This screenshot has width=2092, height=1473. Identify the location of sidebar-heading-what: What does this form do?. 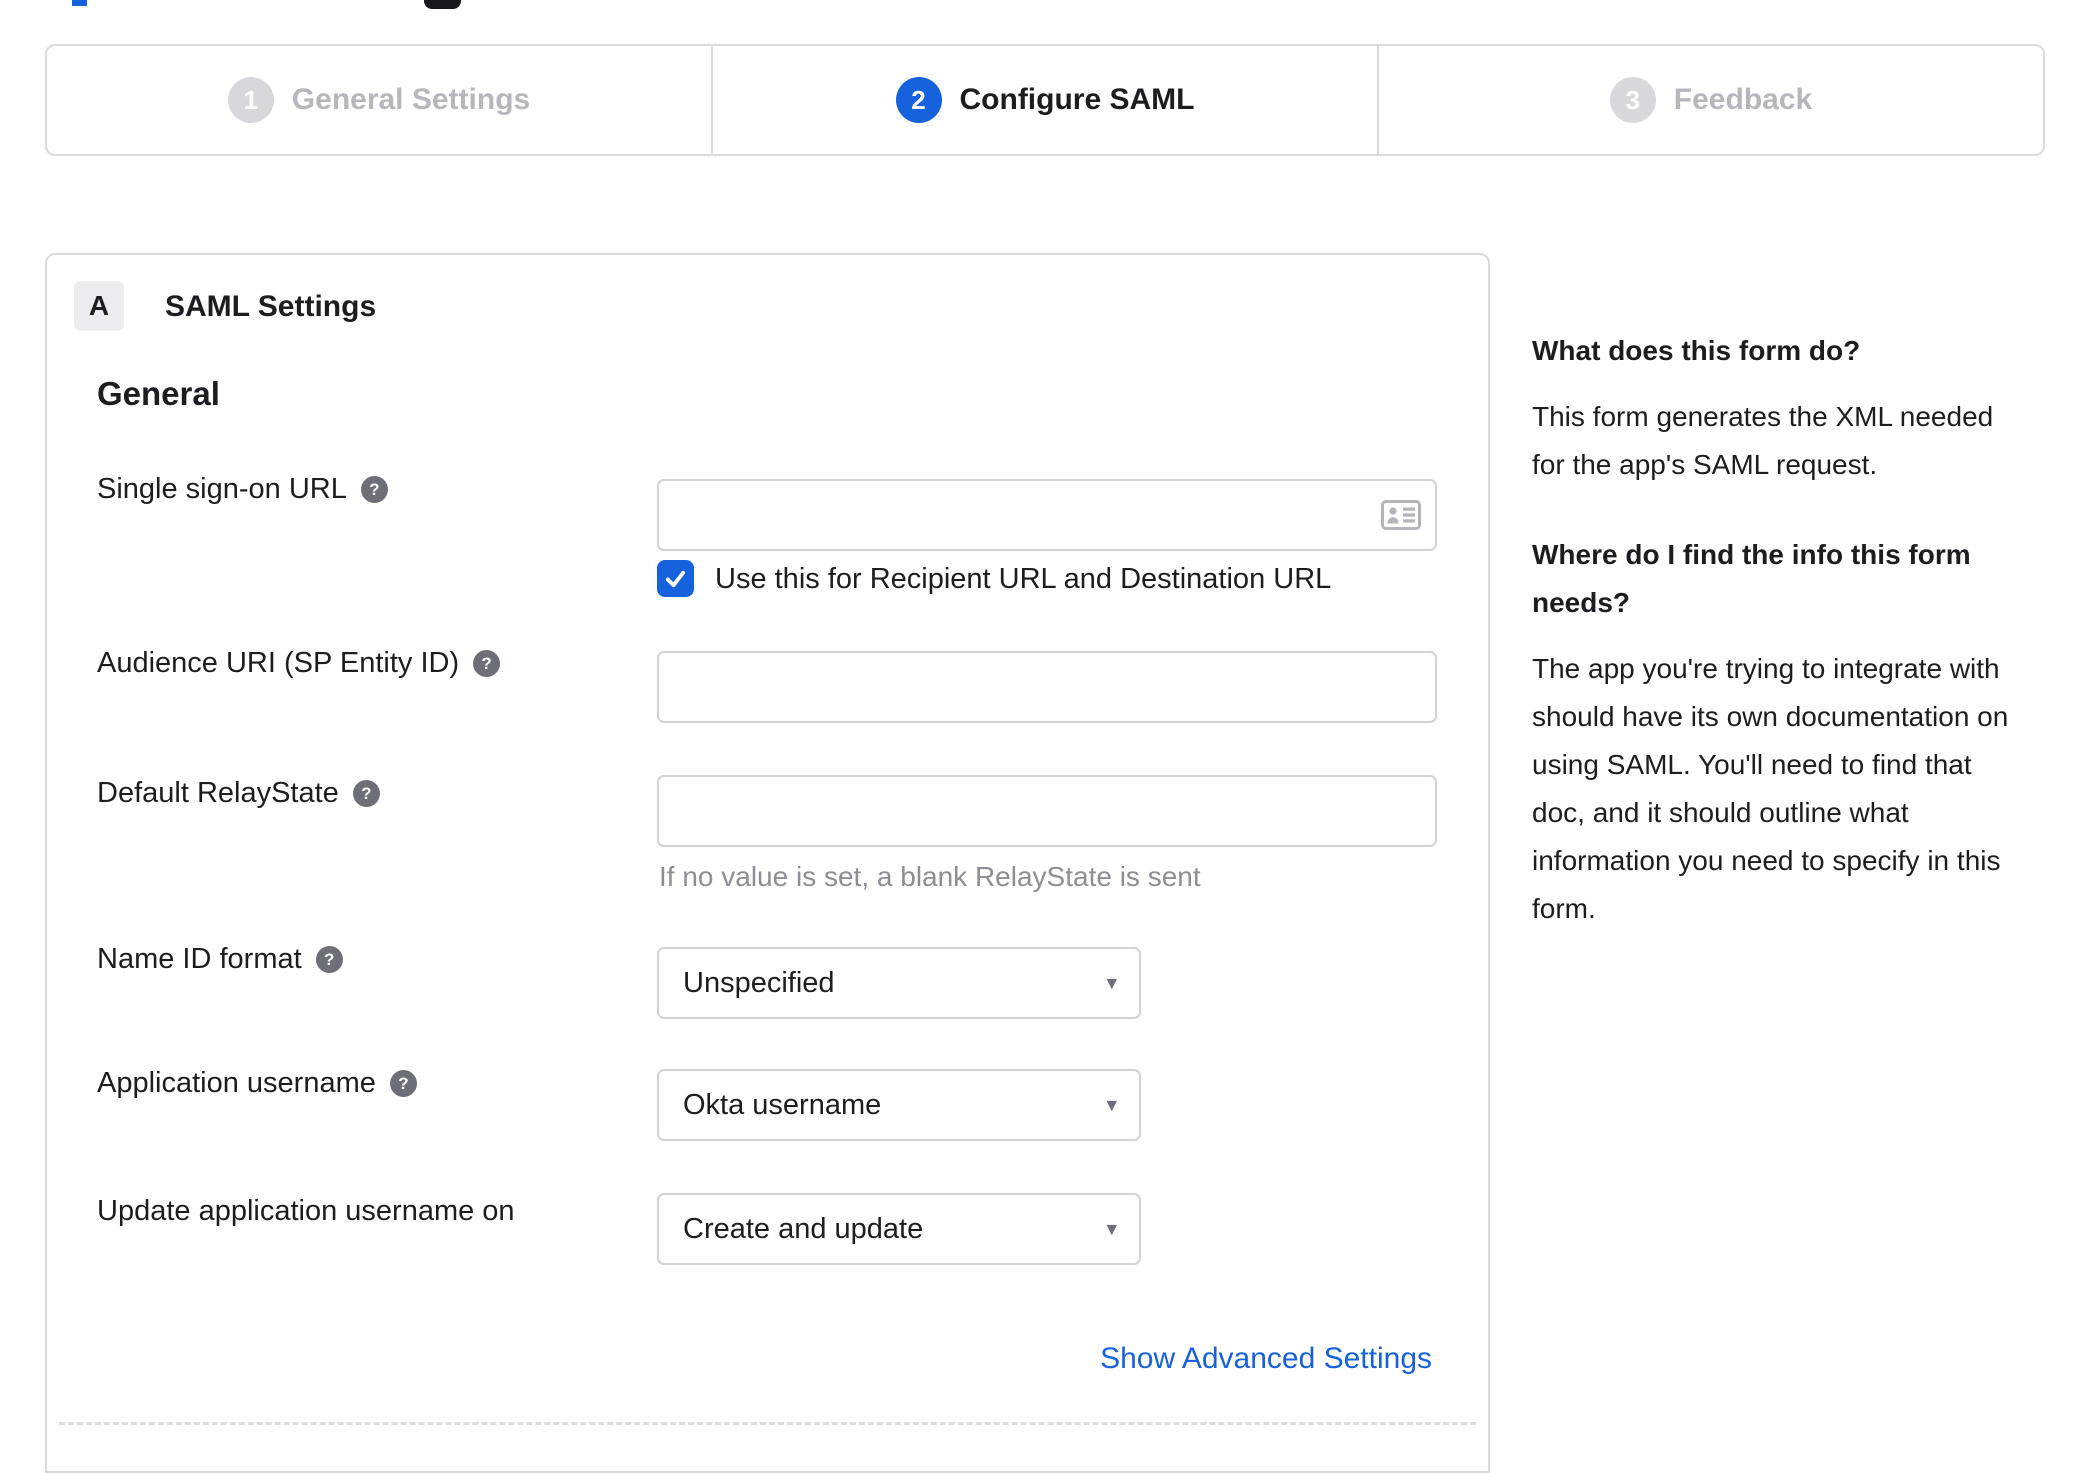
(1696, 350).